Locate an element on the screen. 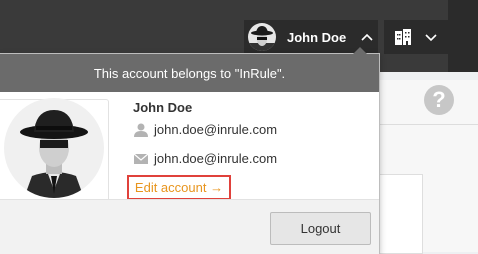  email-value: john.doe@inrule.com is located at coordinates (216, 158).